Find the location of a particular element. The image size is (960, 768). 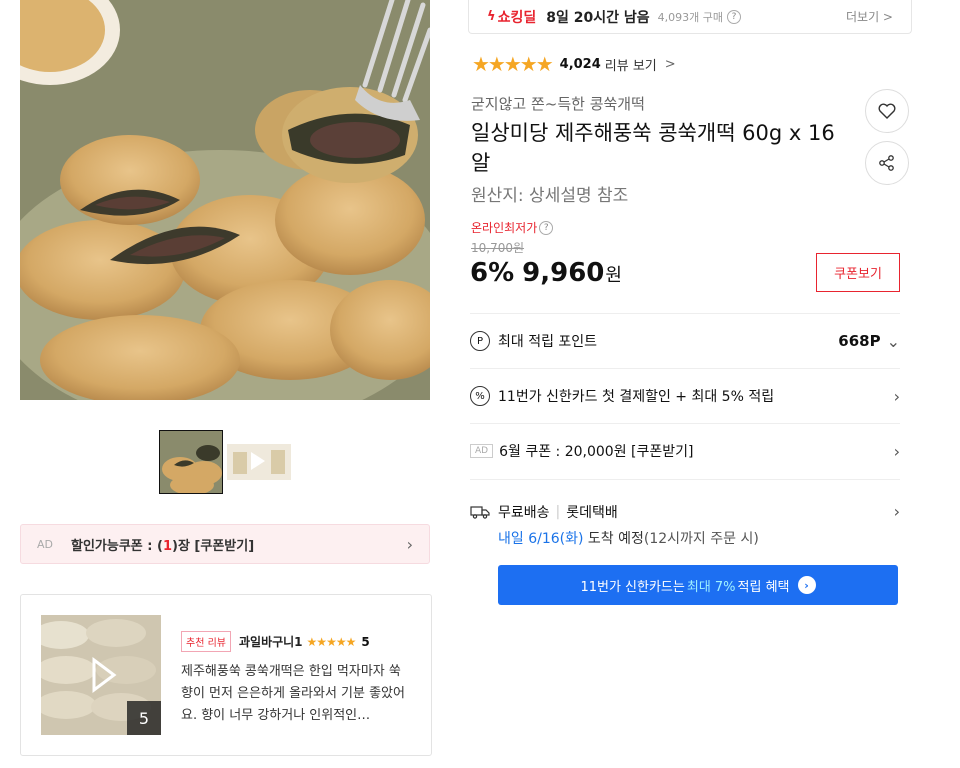

deal-sold-count: 4,093개 구매 is located at coordinates (690, 17).